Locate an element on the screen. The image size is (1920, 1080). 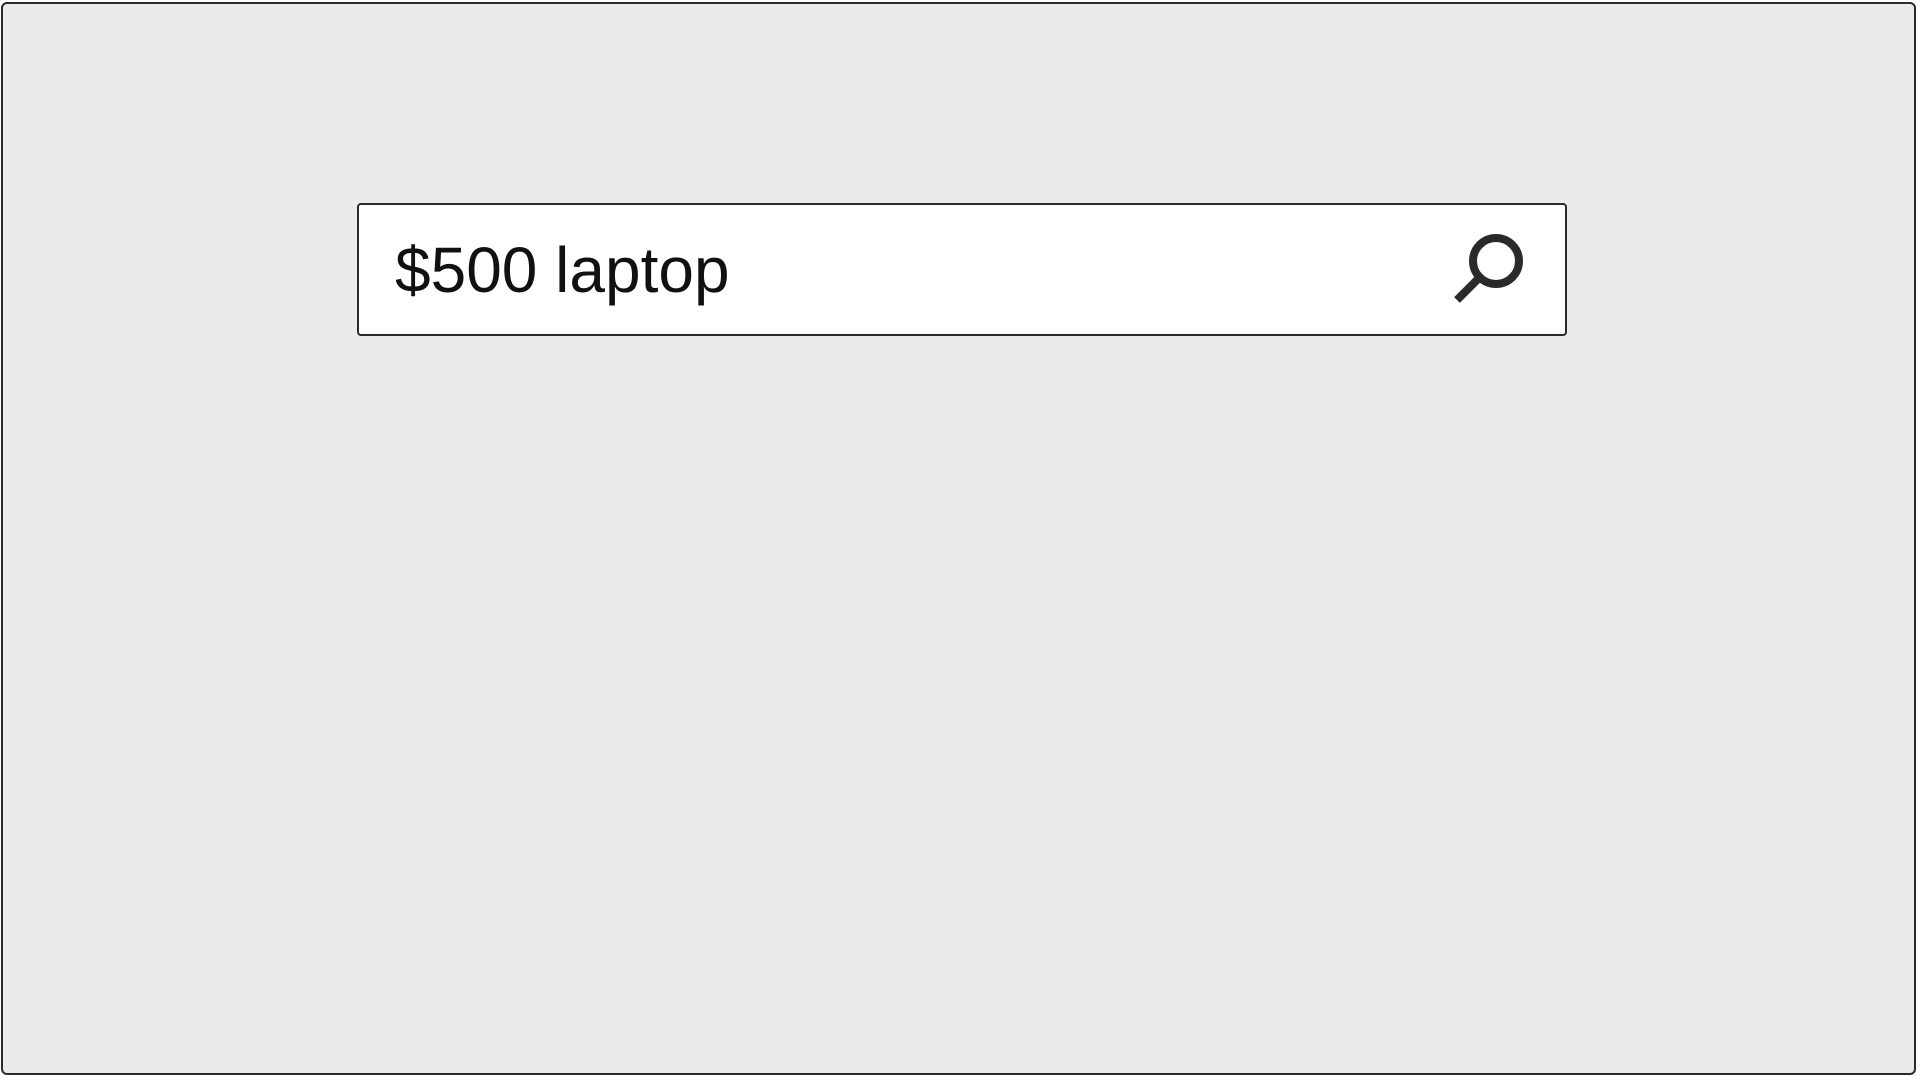
search-input is located at coordinates (897, 269).